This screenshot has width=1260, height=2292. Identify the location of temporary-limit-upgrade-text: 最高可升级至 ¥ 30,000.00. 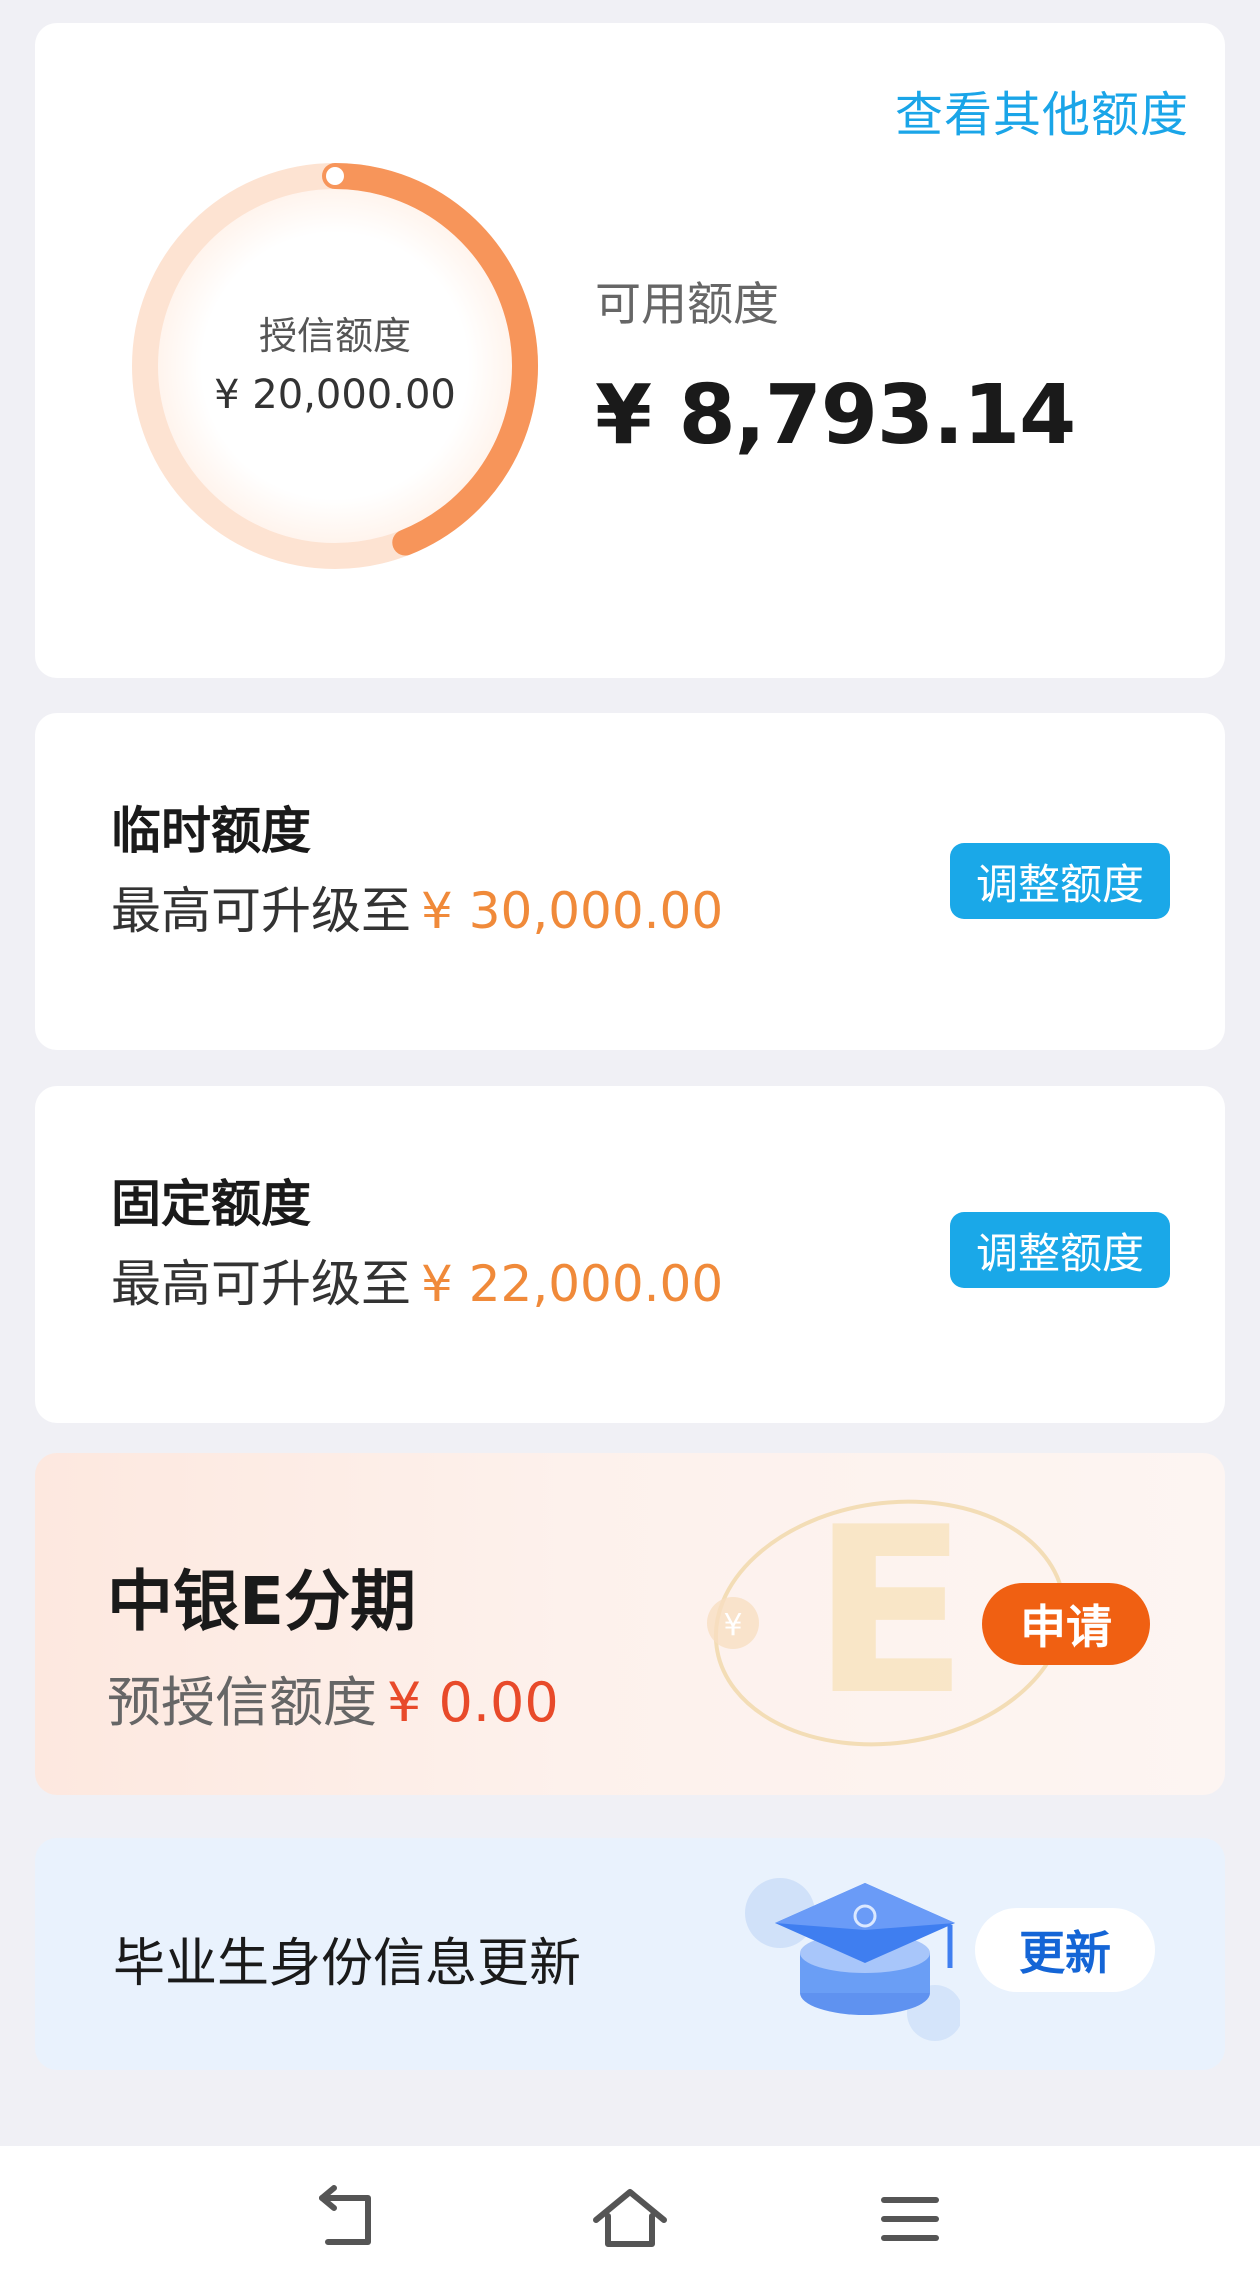
(417, 907).